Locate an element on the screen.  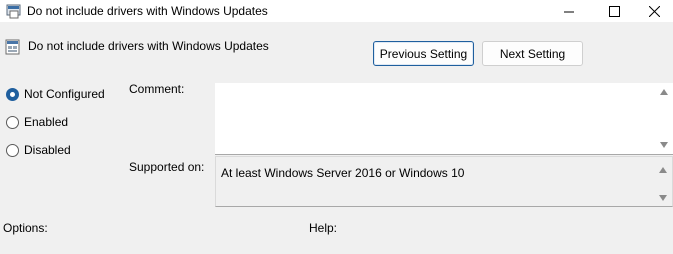
radio-disabled: Disabled is located at coordinates (38, 150).